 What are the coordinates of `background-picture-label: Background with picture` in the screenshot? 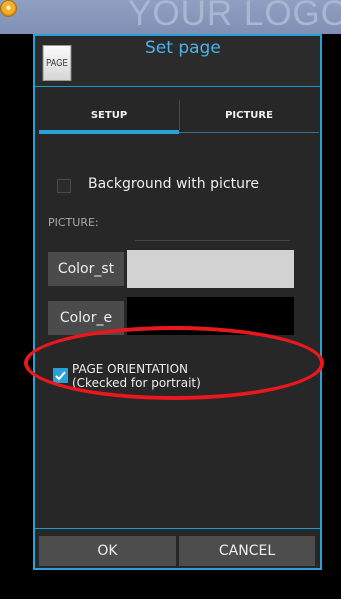 It's located at (174, 184).